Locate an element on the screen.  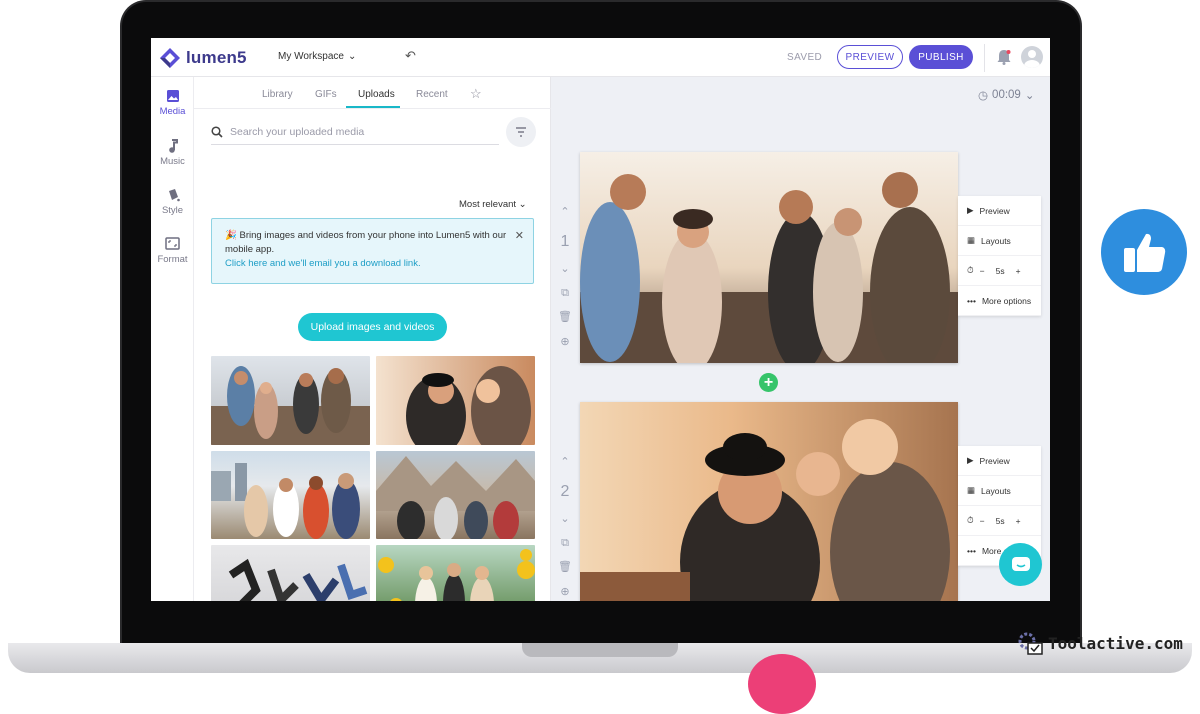
filter-icon is located at coordinates (521, 132).